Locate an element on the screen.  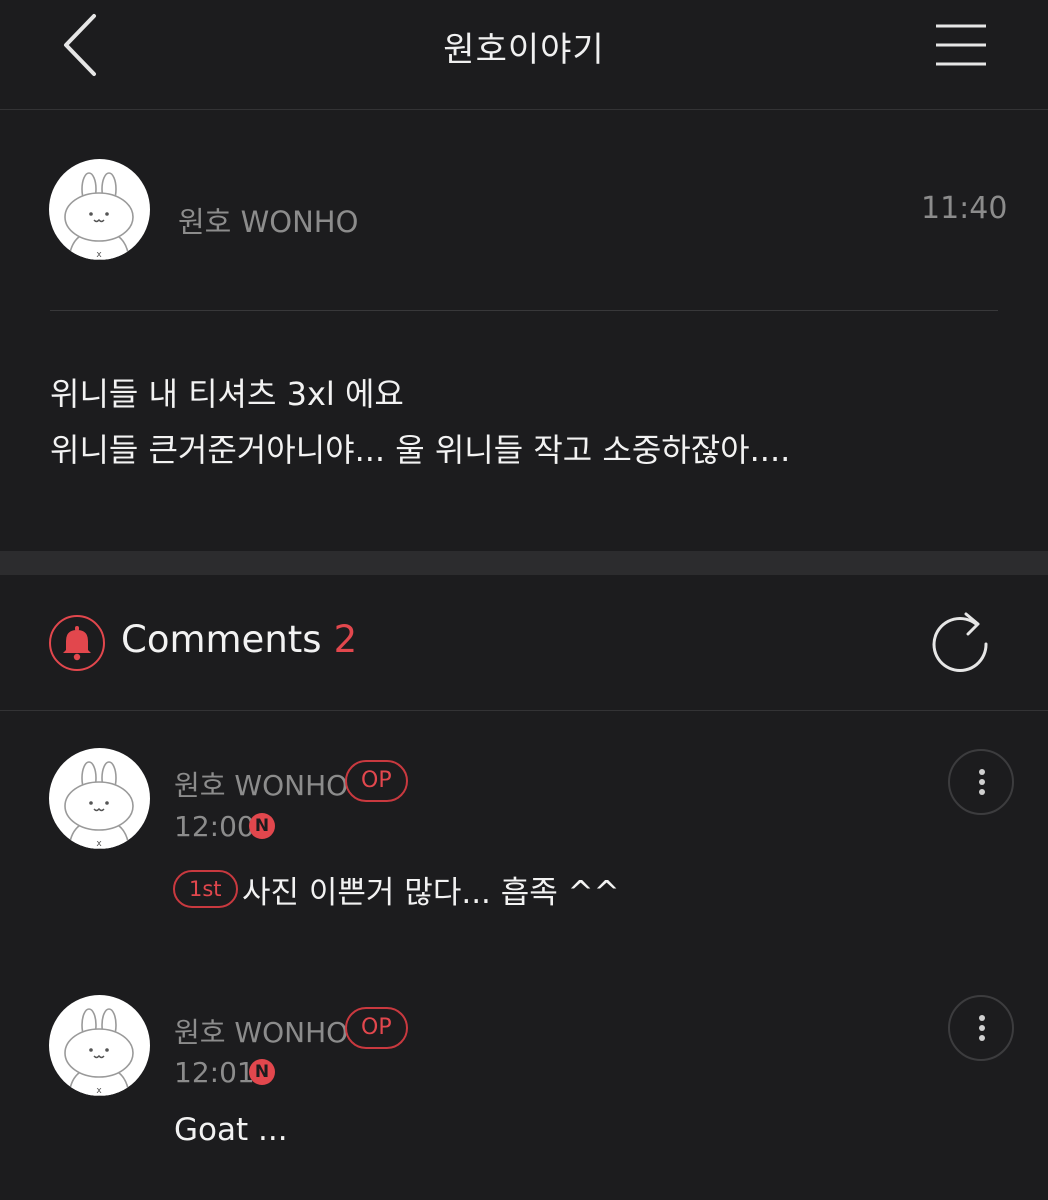
comments-heading: Comments 2 is located at coordinates (239, 639).